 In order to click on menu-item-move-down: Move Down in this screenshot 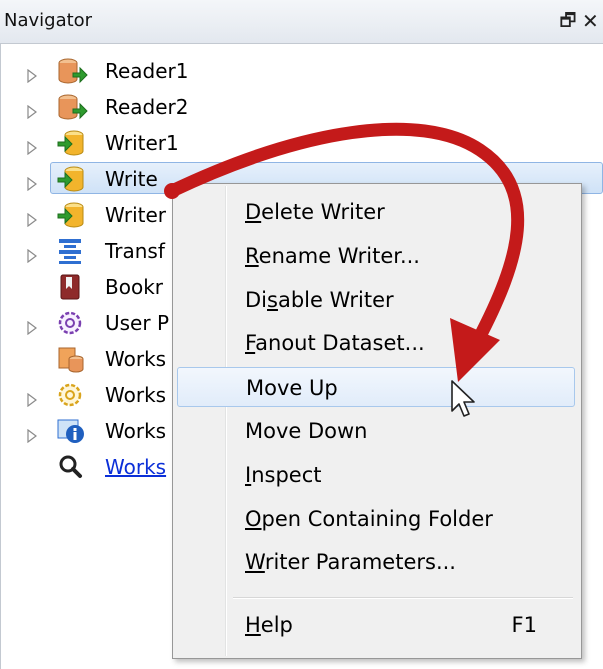, I will do `click(376, 431)`.